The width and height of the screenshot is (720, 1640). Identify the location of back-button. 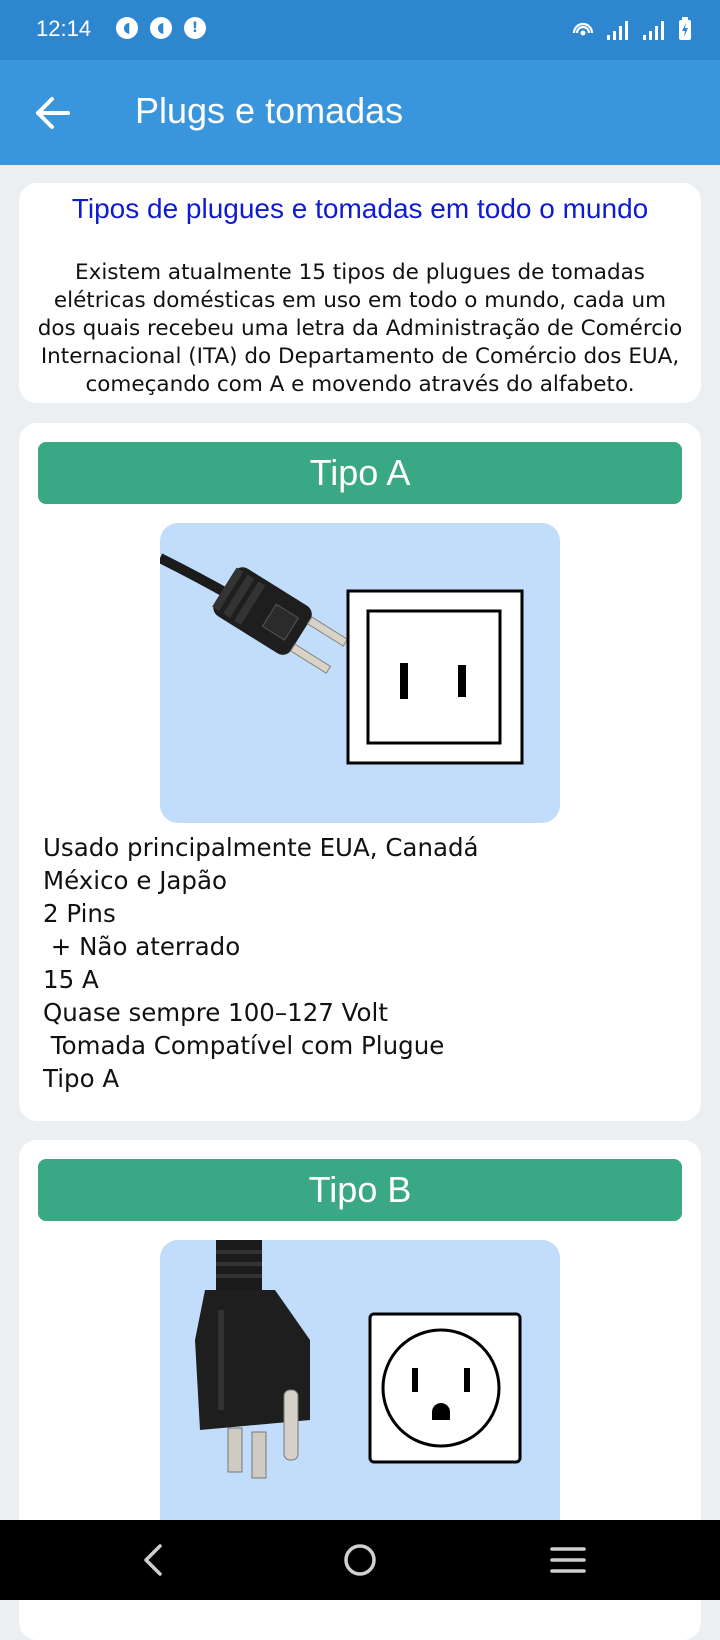
(53, 113).